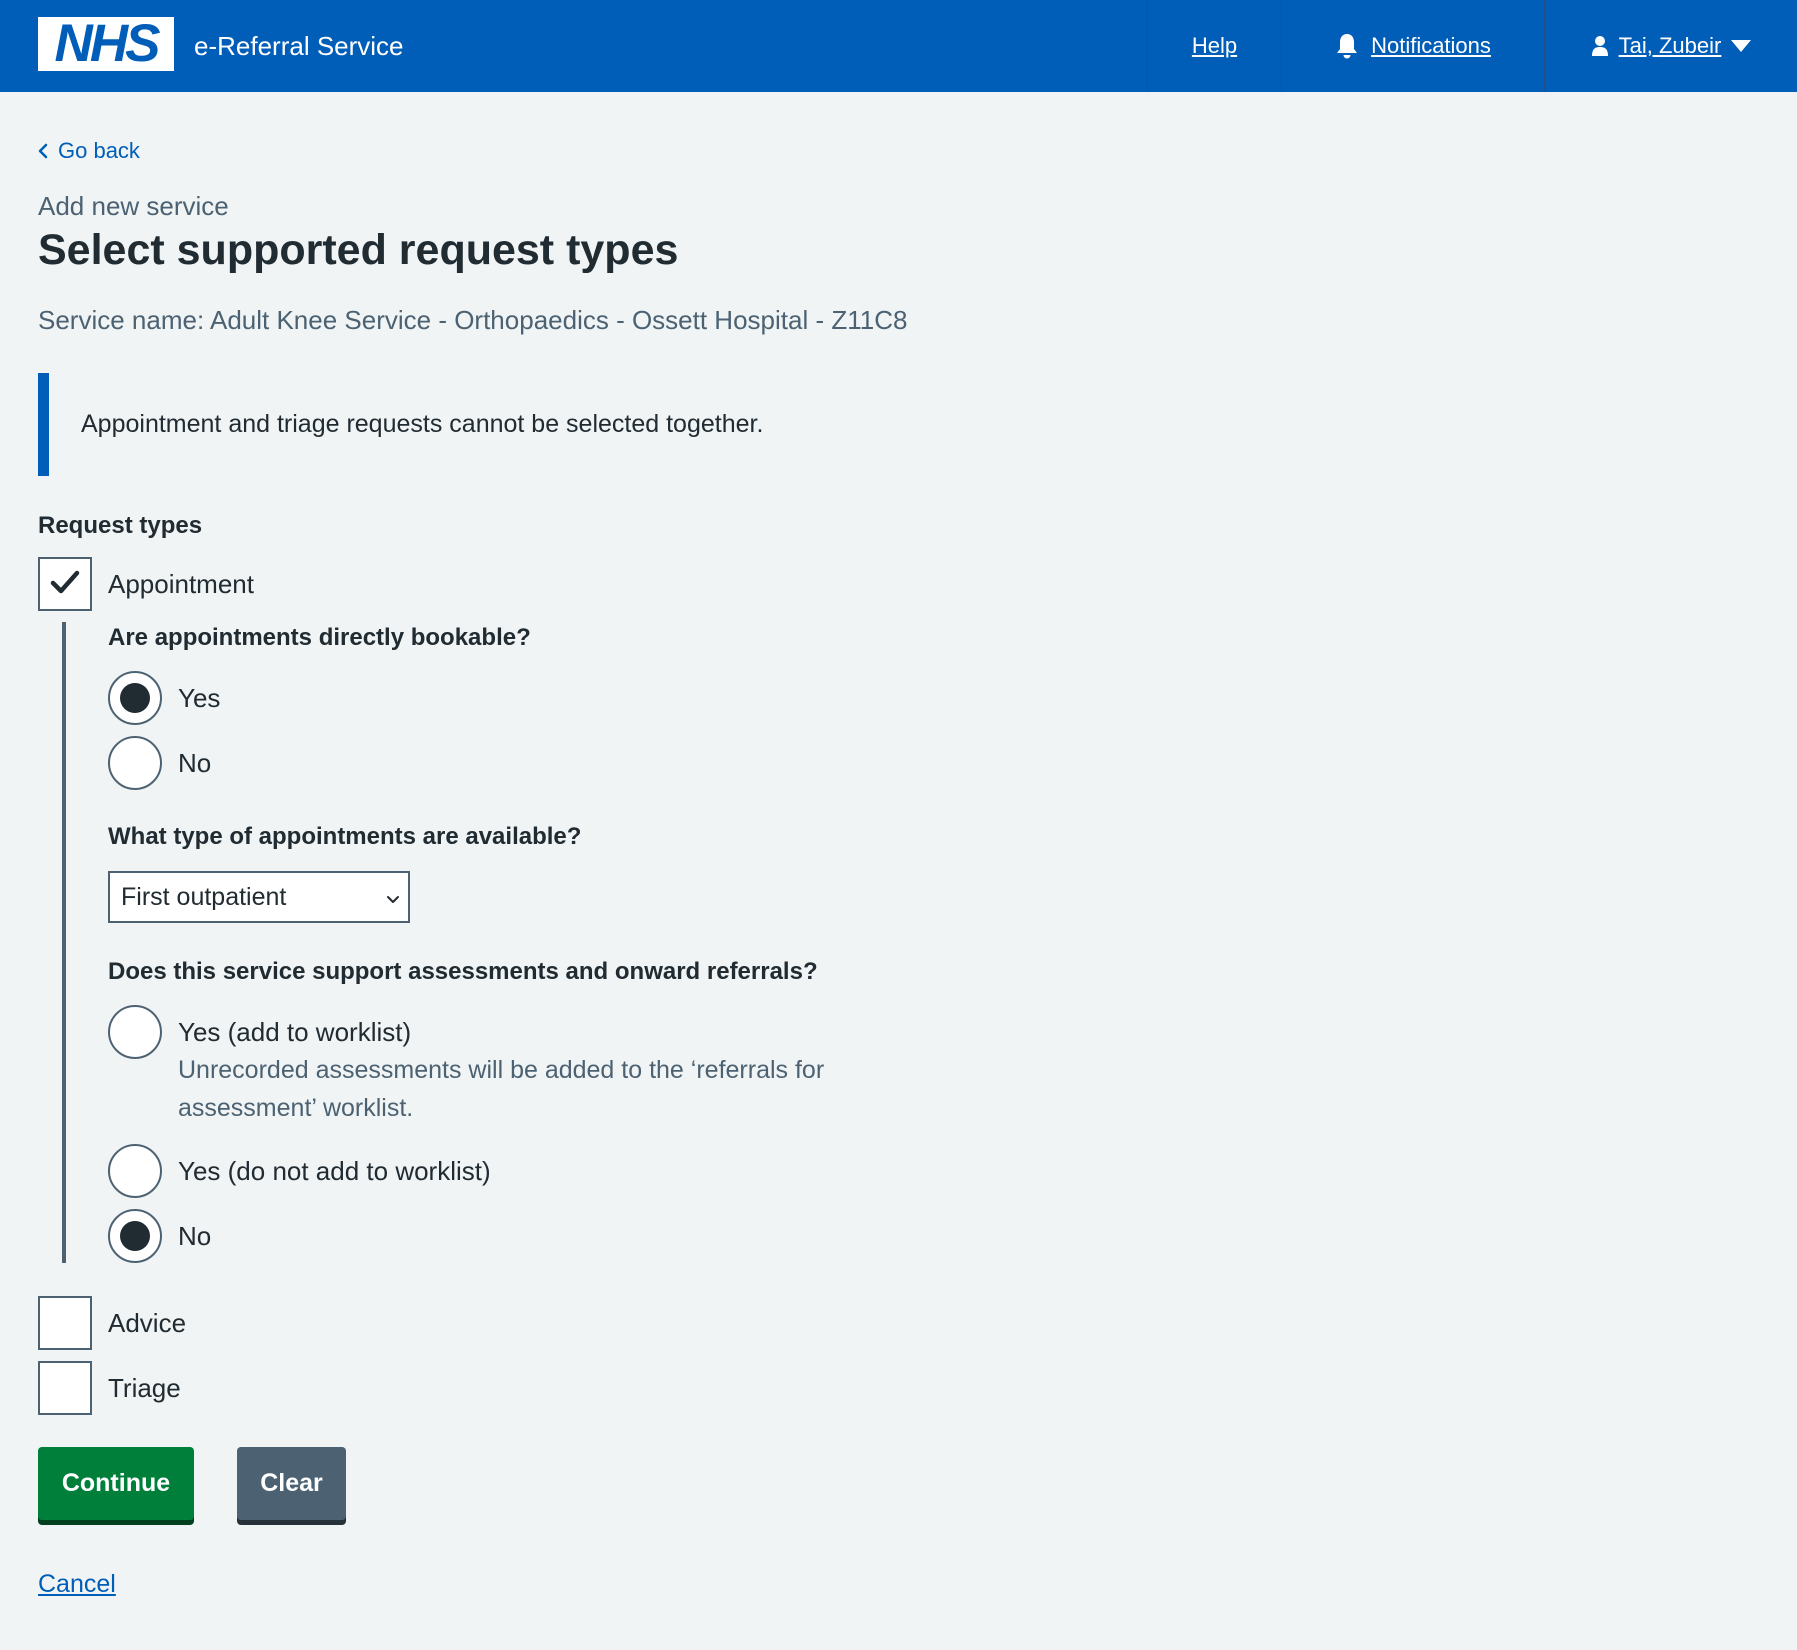 This screenshot has width=1797, height=1650. I want to click on conditional-reveal-bar, so click(64, 942).